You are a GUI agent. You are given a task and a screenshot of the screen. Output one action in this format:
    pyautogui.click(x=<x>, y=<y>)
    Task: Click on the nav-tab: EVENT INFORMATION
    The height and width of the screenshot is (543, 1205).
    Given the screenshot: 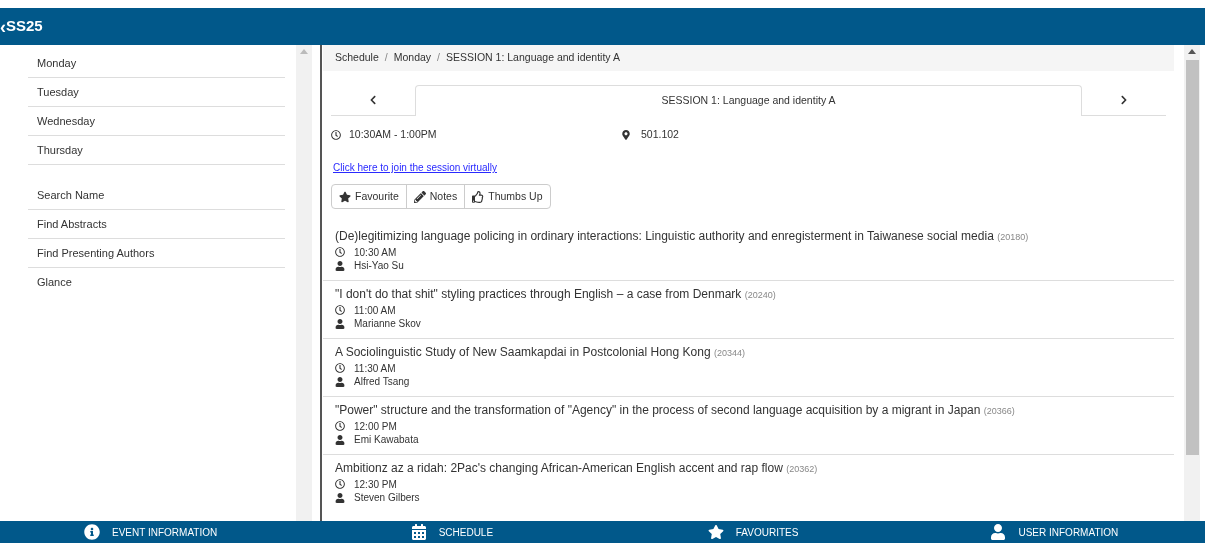 What is the action you would take?
    pyautogui.click(x=151, y=532)
    